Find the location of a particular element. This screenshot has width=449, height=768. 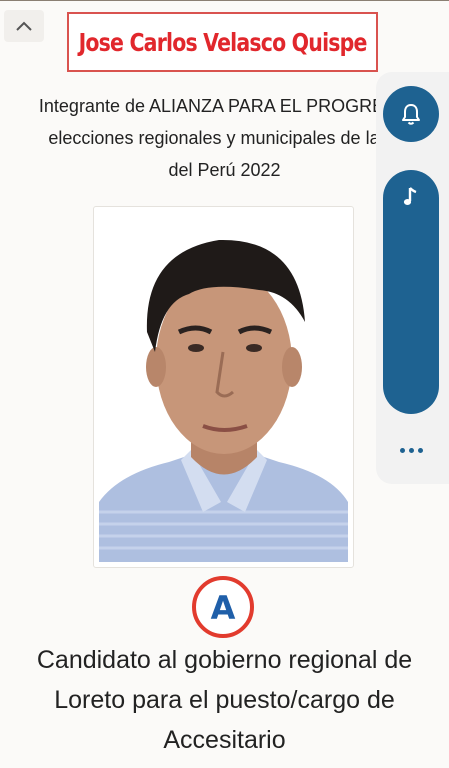

more-horizontal-icon is located at coordinates (402, 450).